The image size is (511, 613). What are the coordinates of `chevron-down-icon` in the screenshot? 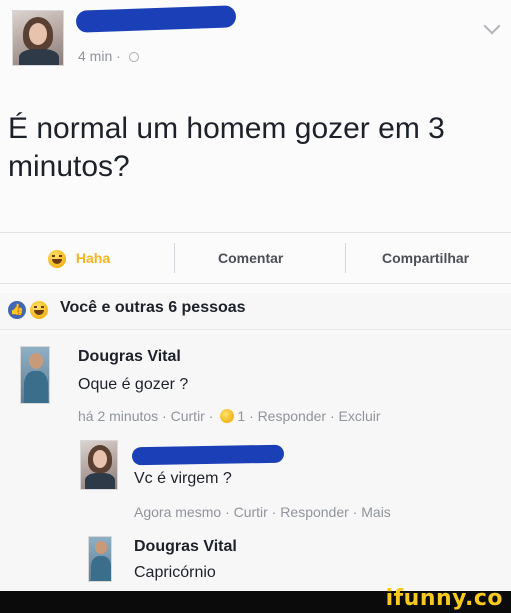 It's located at (492, 26).